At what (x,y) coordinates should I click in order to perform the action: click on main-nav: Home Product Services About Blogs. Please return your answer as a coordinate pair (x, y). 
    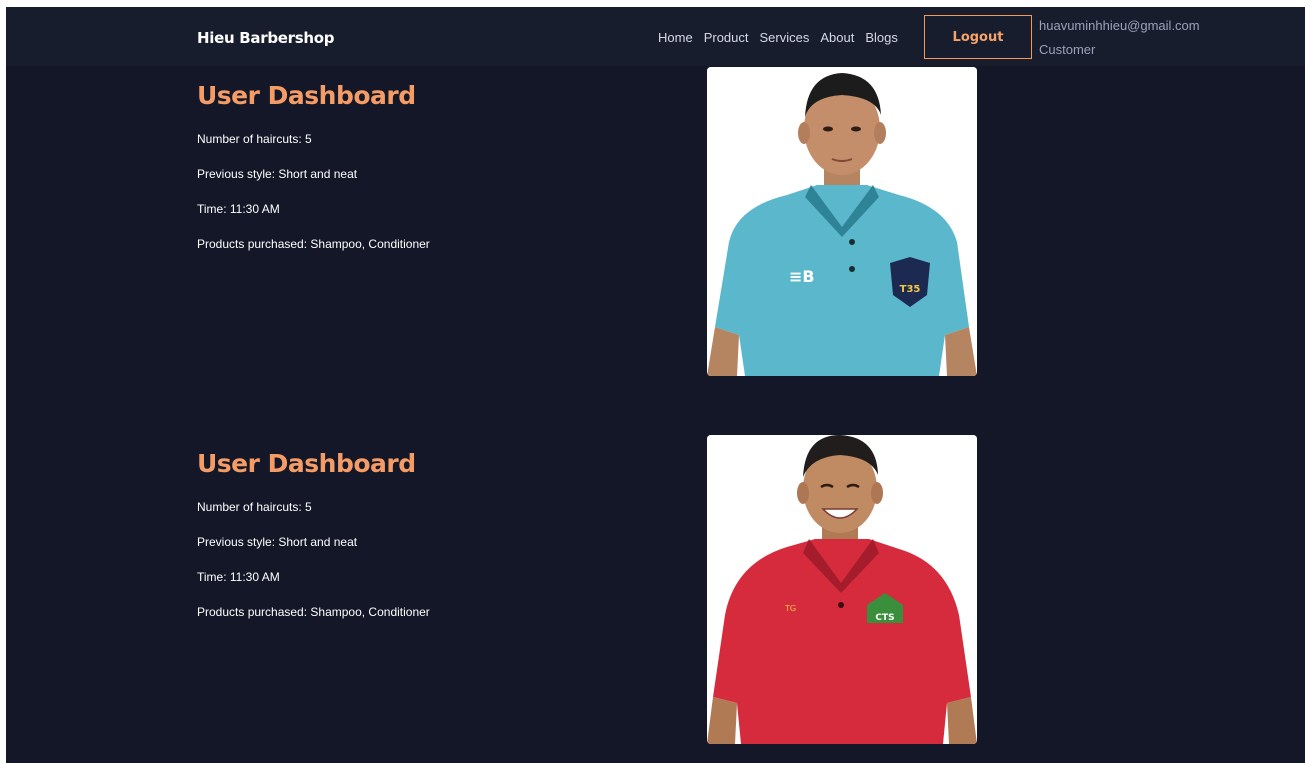
    Looking at the image, I should click on (778, 37).